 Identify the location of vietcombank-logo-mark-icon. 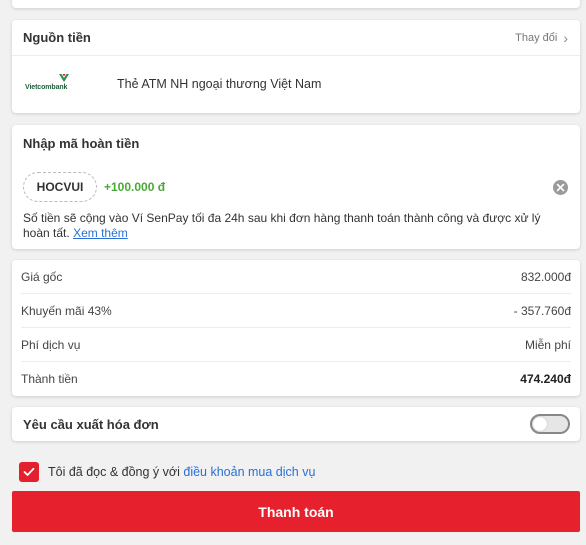
(64, 78).